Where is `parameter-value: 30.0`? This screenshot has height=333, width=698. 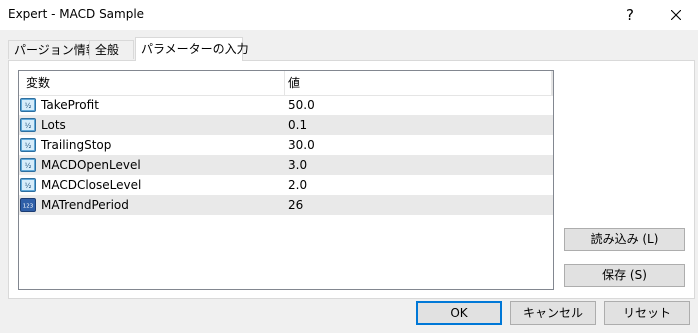
parameter-value: 30.0 is located at coordinates (301, 145).